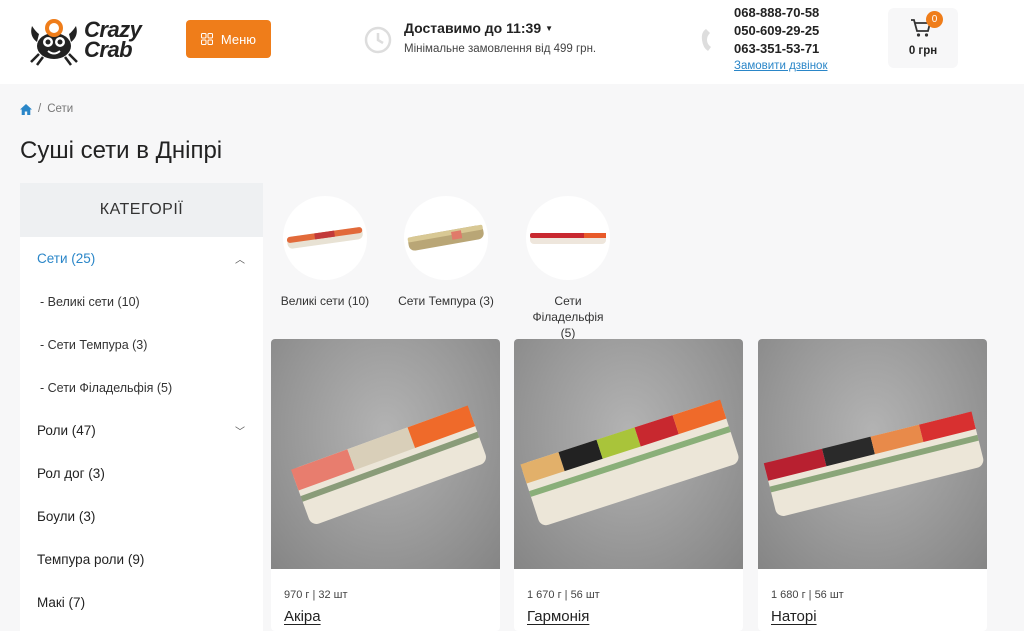  I want to click on sidebar-item-label: Рол дог (3), so click(71, 473).